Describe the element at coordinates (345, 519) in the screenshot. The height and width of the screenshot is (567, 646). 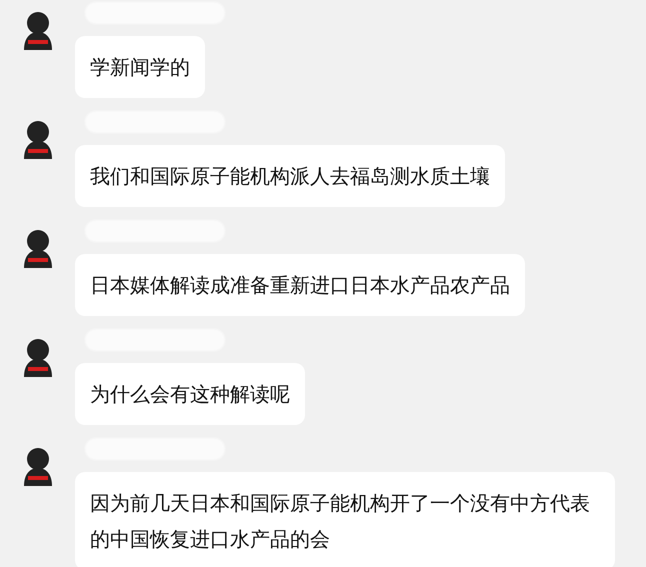
I see `message-bubble: 因为前几天日本和国际原子能机构开了一个没有中方代表的中国恢复进口水产品的会` at that location.